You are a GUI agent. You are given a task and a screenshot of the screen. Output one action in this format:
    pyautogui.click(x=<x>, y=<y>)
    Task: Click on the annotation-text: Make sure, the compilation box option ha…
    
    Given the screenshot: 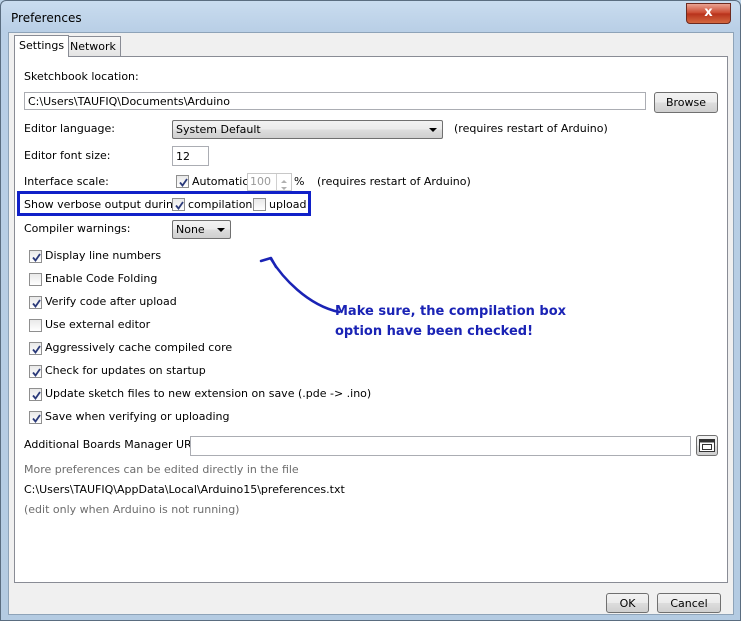 What is the action you would take?
    pyautogui.click(x=450, y=322)
    